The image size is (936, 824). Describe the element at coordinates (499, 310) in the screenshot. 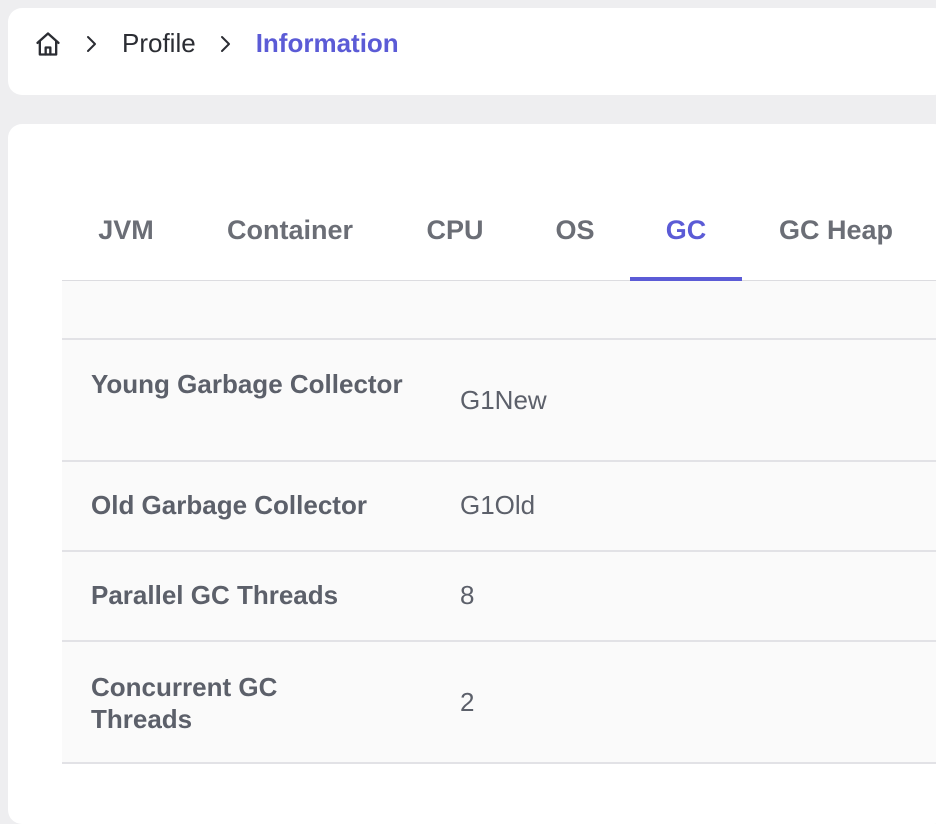

I see `table-header` at that location.